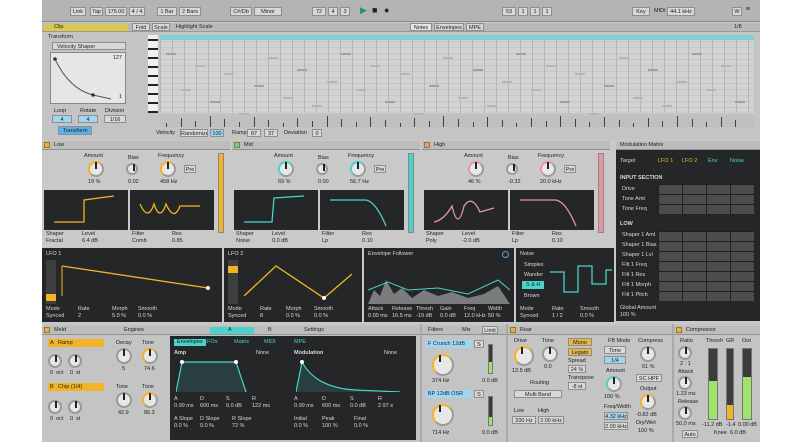 The image size is (800, 442). I want to click on band-shaper-display, so click(276, 210).